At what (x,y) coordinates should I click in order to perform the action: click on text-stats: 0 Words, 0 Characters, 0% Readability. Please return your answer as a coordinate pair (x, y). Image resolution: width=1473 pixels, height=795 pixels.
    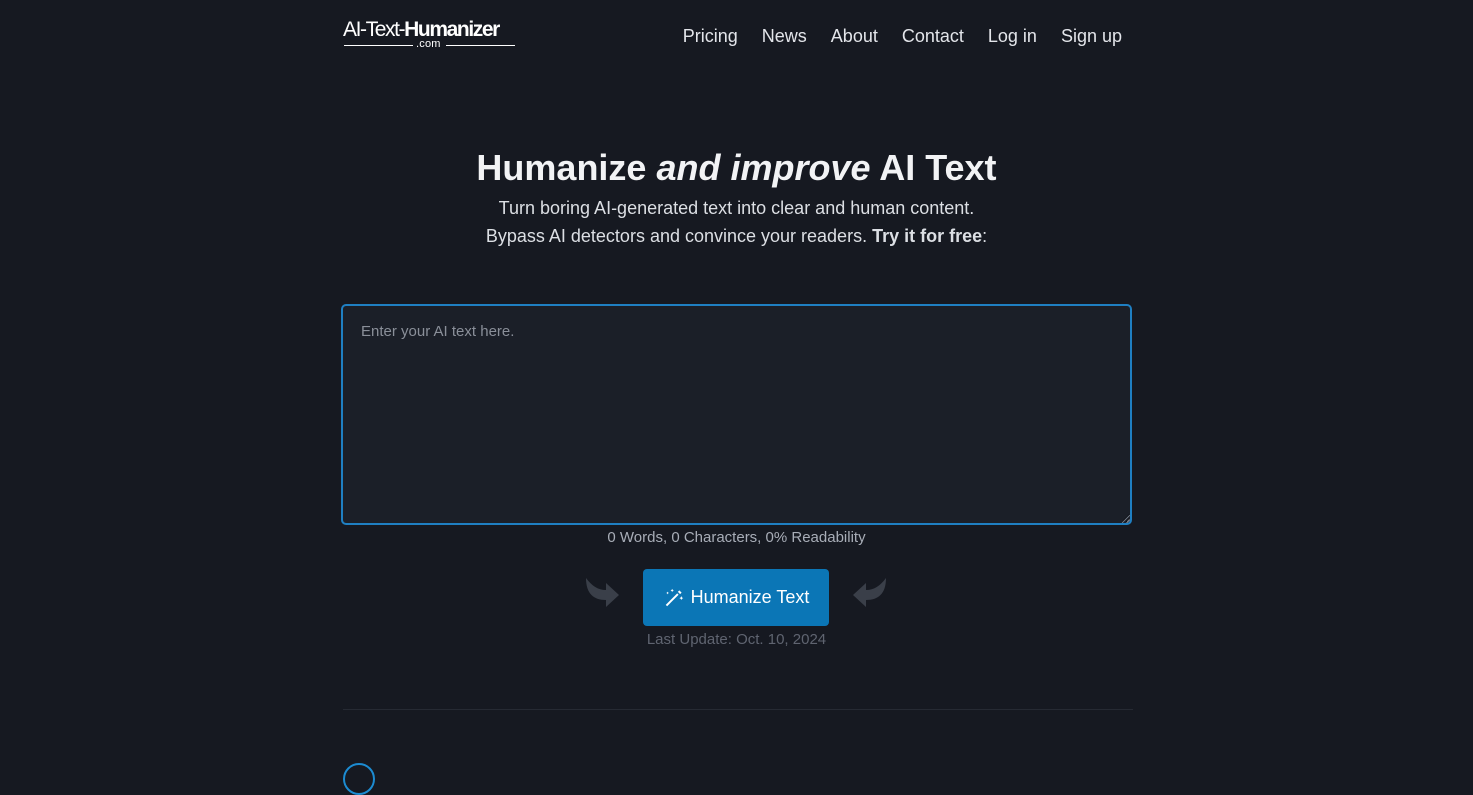
    Looking at the image, I should click on (736, 537).